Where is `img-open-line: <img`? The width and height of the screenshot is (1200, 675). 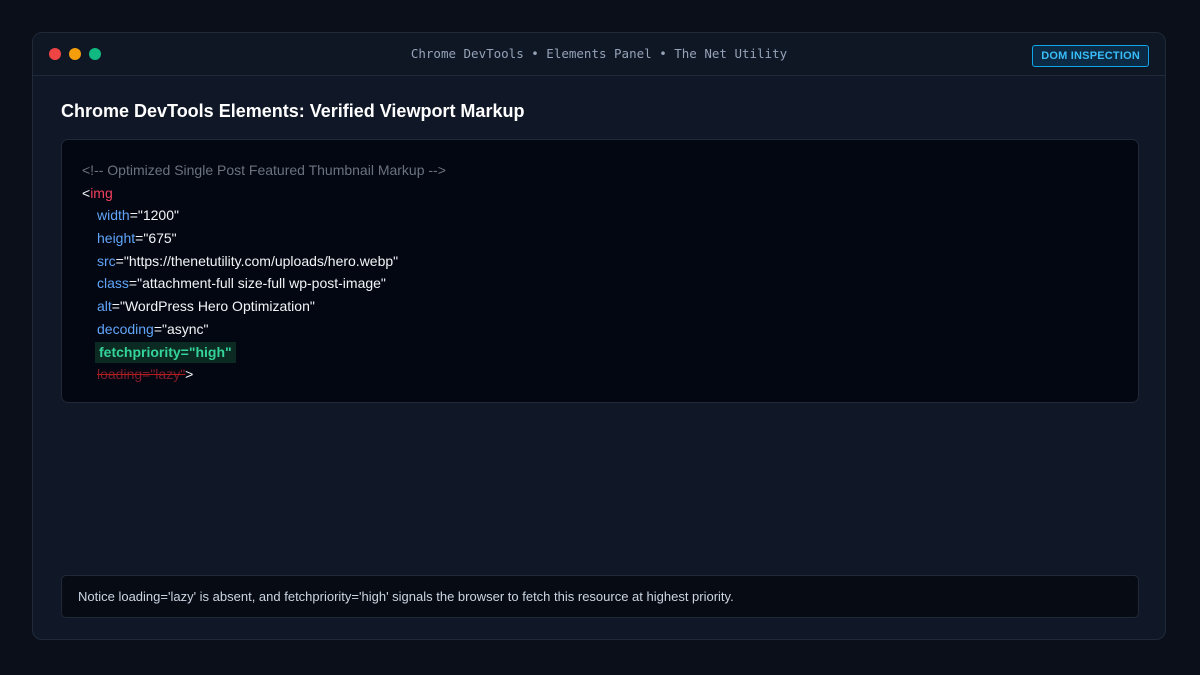
img-open-line: <img is located at coordinates (600, 193).